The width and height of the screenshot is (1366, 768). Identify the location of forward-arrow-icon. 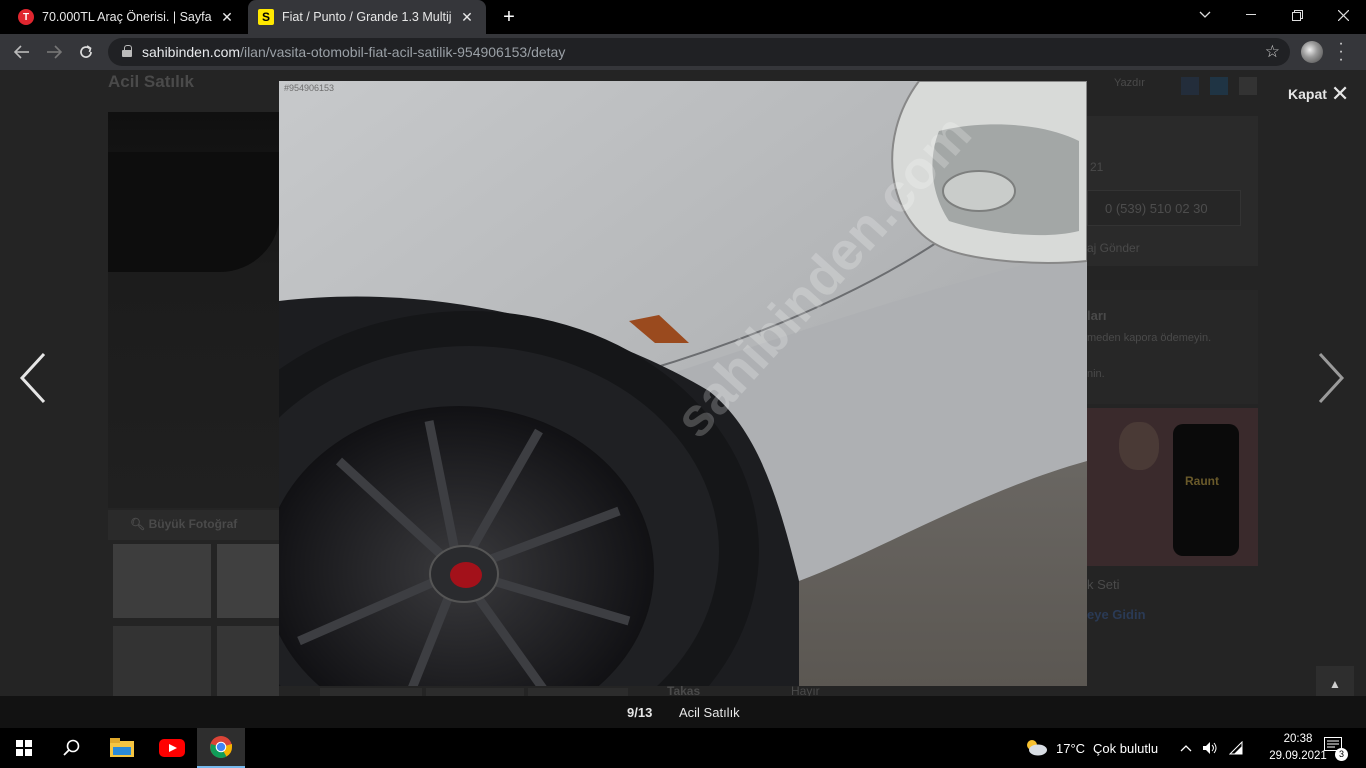
(54, 52).